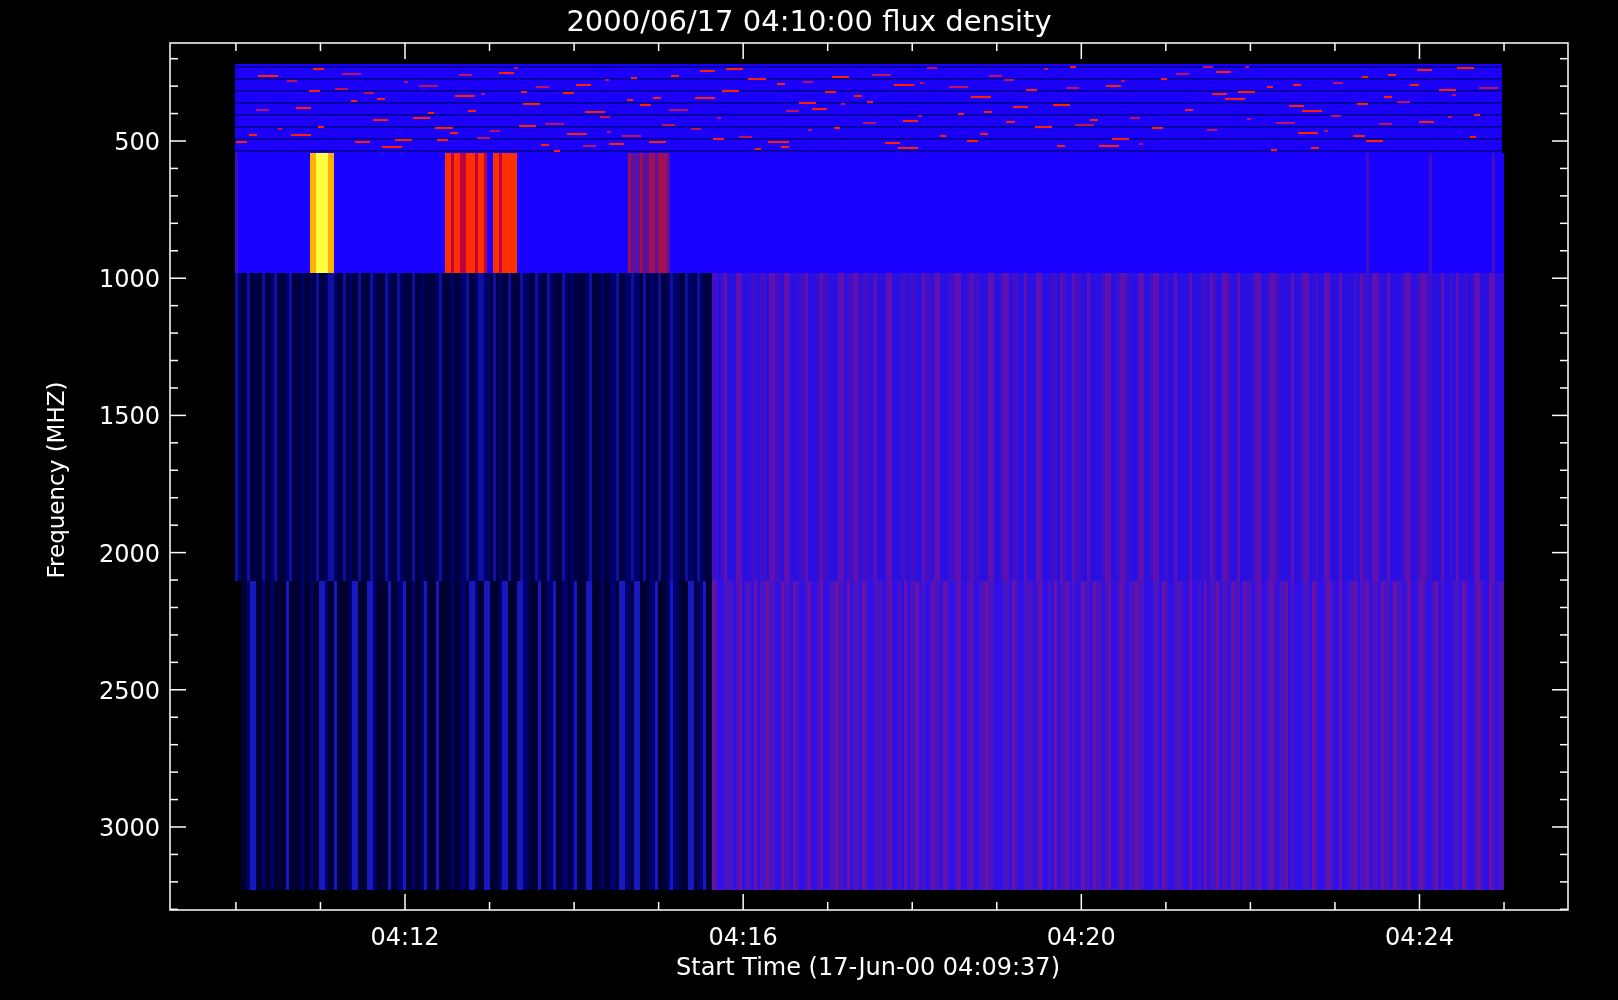  Describe the element at coordinates (743, 937) in the screenshot. I see `x-tick-label: 04:16` at that location.